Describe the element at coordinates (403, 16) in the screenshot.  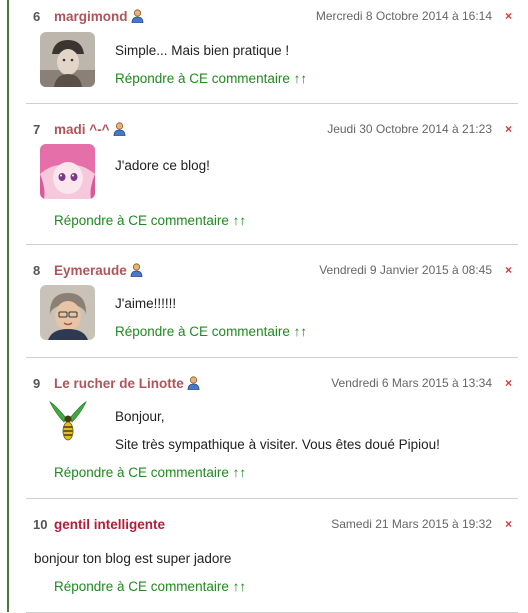
I see `comment-date: Mercredi 8 Octobre 2014 à 16:14` at that location.